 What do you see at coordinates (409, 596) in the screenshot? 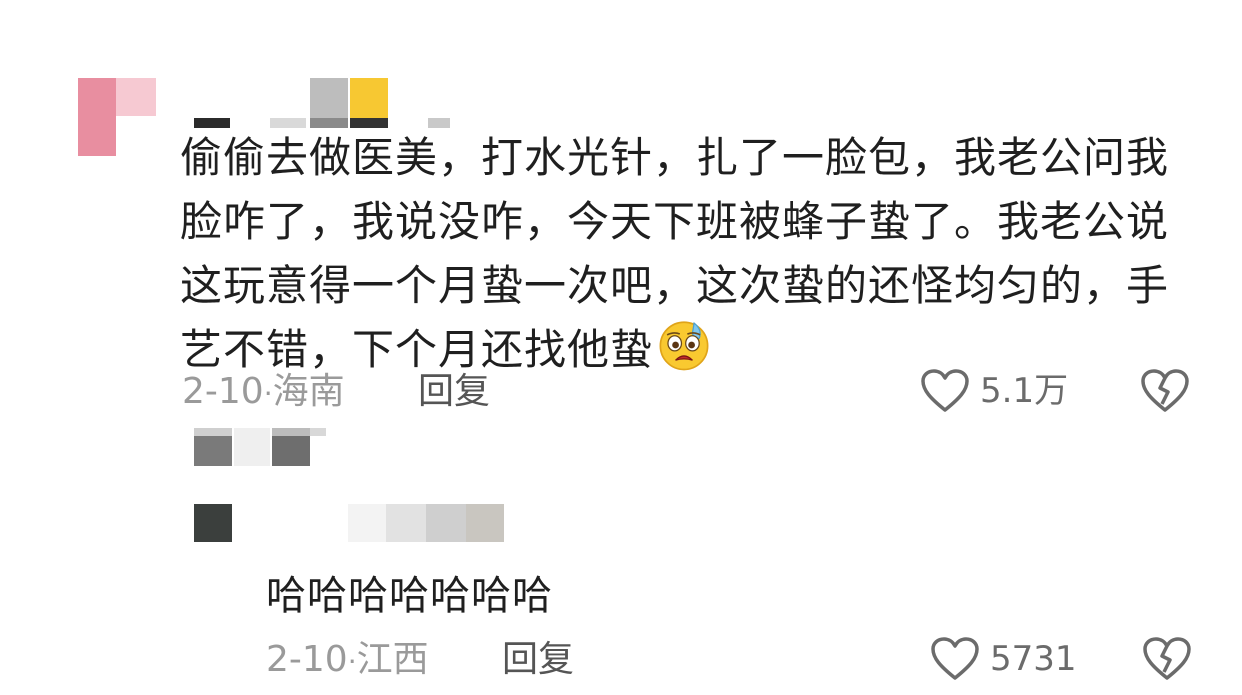
I see `reply-text: 哈哈哈哈哈哈哈` at bounding box center [409, 596].